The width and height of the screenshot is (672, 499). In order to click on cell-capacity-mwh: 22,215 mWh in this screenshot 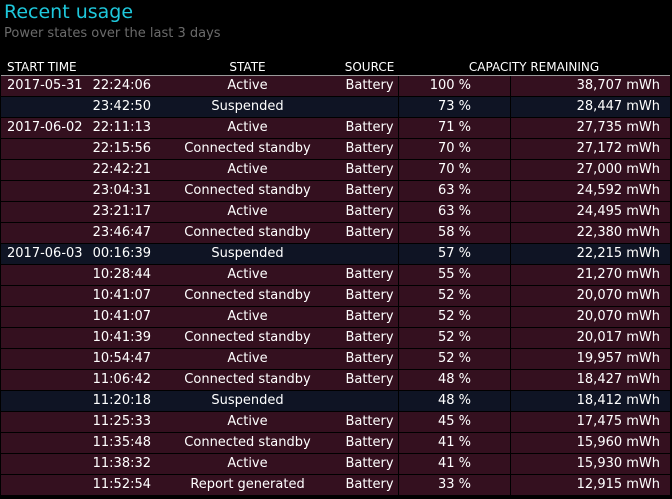, I will do `click(590, 254)`.